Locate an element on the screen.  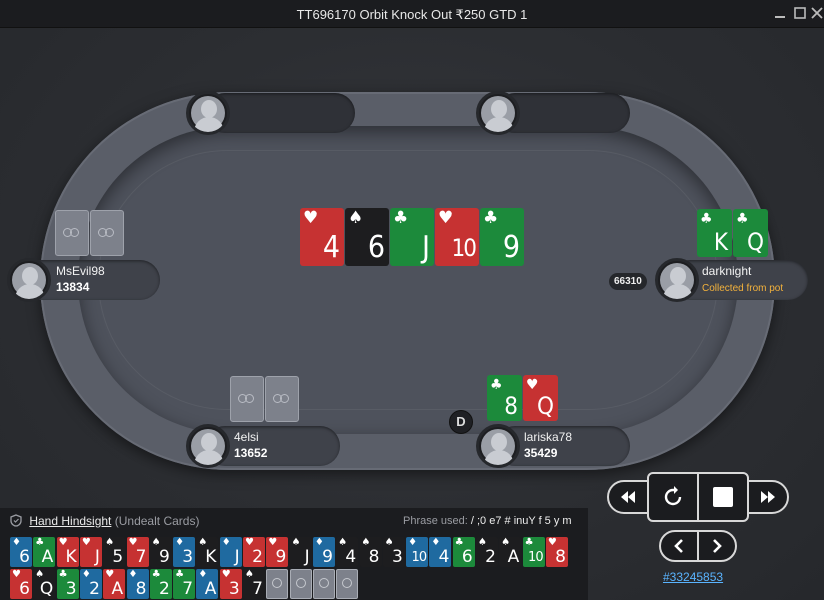
hindsight-header: Hand Hindsight (Undealt Cards) is located at coordinates (104, 521).